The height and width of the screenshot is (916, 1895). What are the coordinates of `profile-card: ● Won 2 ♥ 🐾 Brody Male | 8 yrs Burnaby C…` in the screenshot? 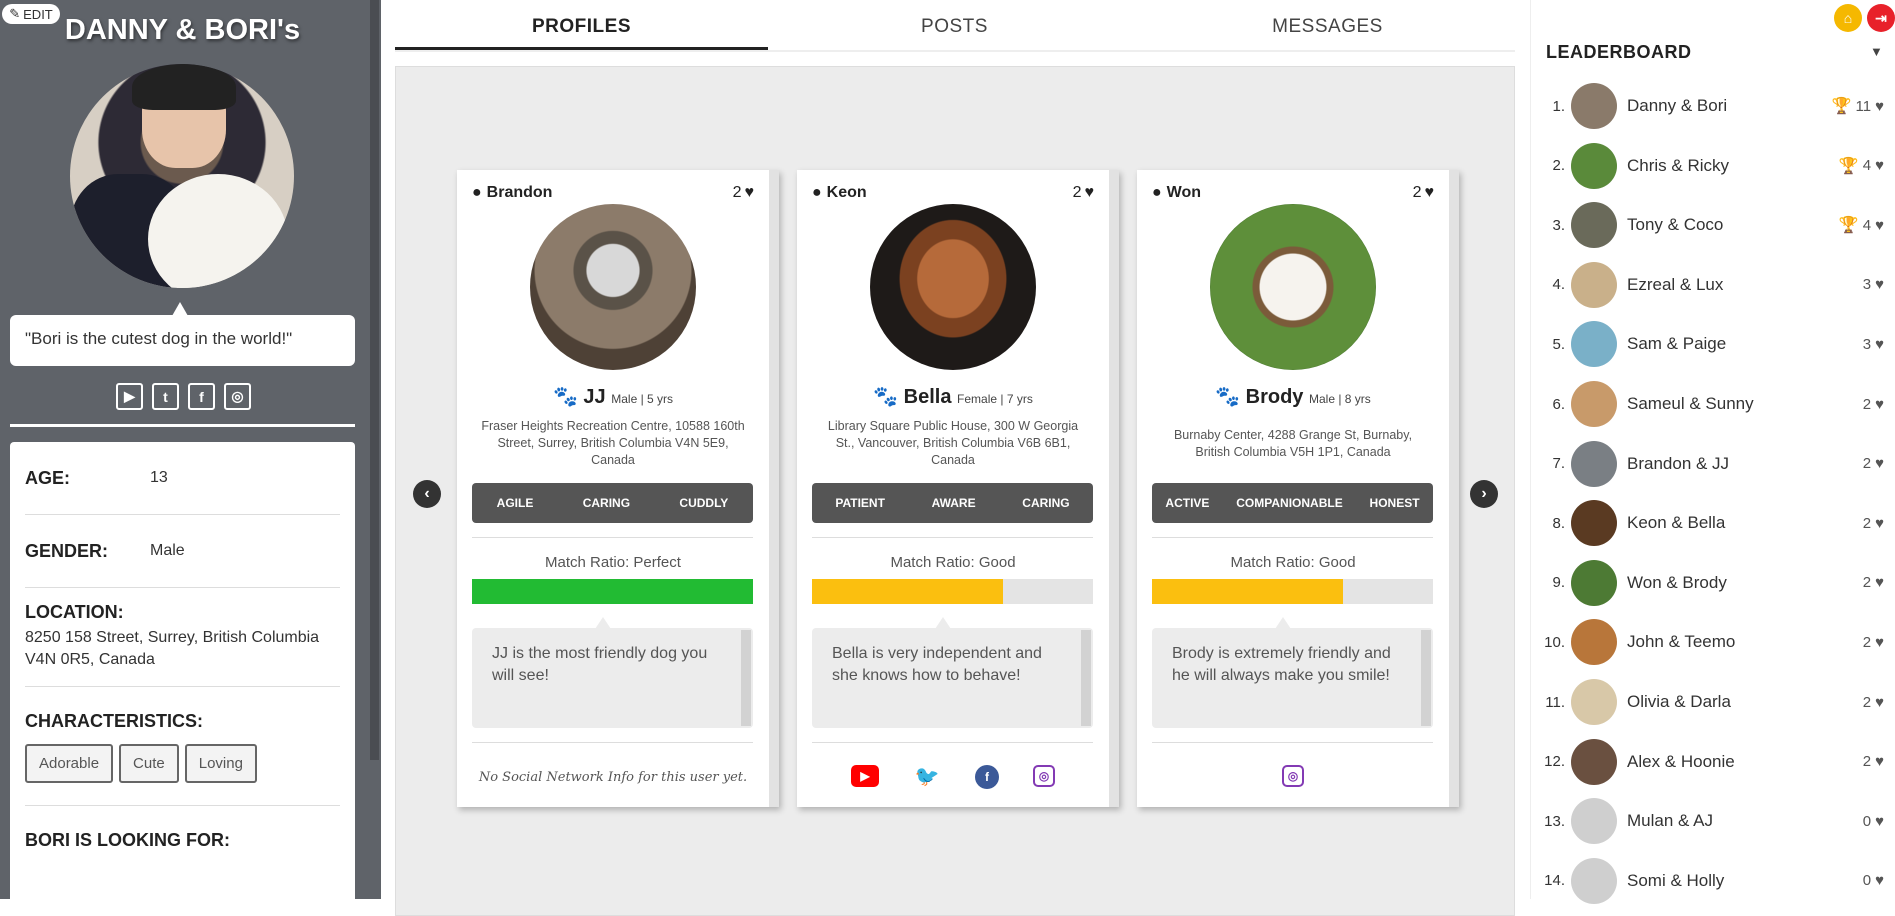 It's located at (1298, 488).